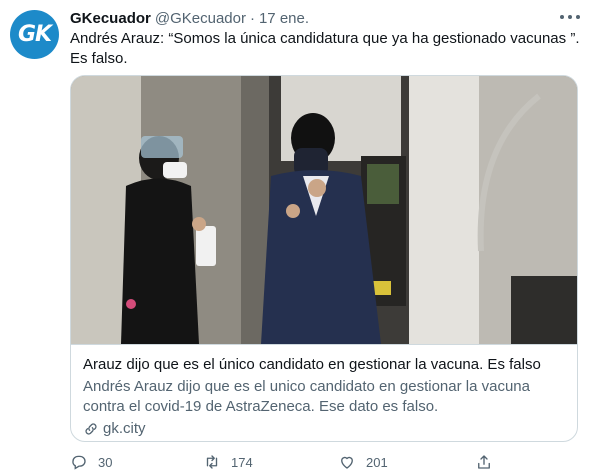 This screenshot has height=476, width=590. What do you see at coordinates (363, 462) in the screenshot?
I see `like-button: 201` at bounding box center [363, 462].